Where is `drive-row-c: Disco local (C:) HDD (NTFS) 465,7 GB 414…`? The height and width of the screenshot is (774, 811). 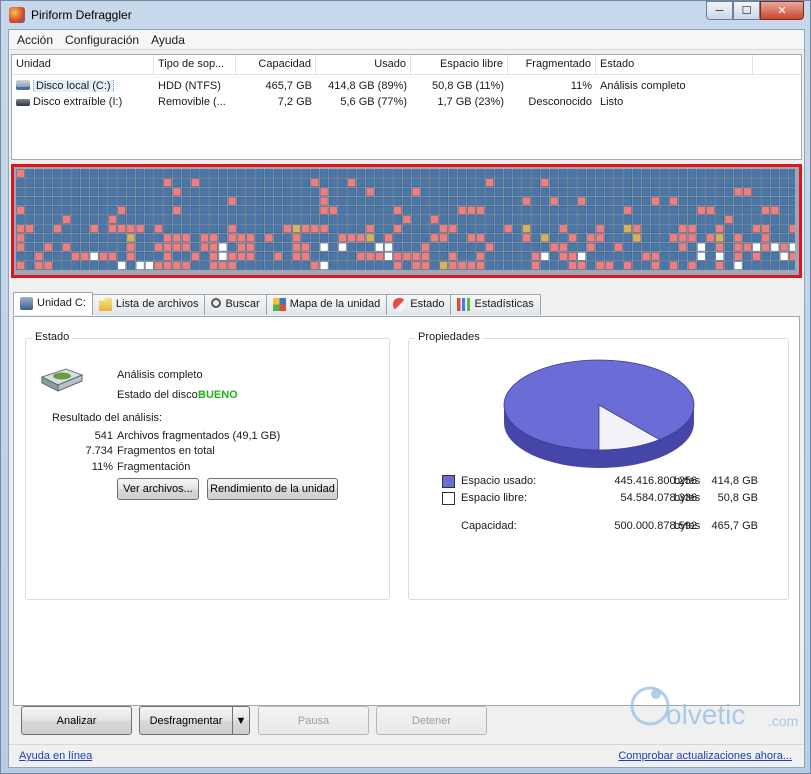 drive-row-c: Disco local (C:) HDD (NTFS) 465,7 GB 414… is located at coordinates (406, 86).